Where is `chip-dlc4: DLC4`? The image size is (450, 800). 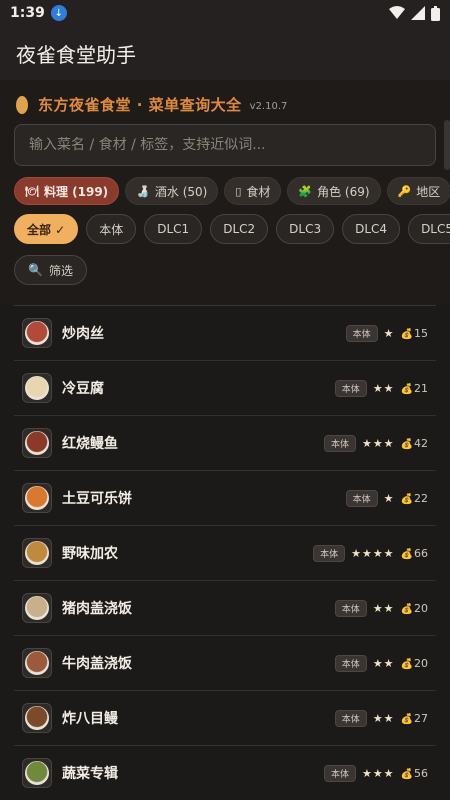
chip-dlc4: DLC4 is located at coordinates (371, 229).